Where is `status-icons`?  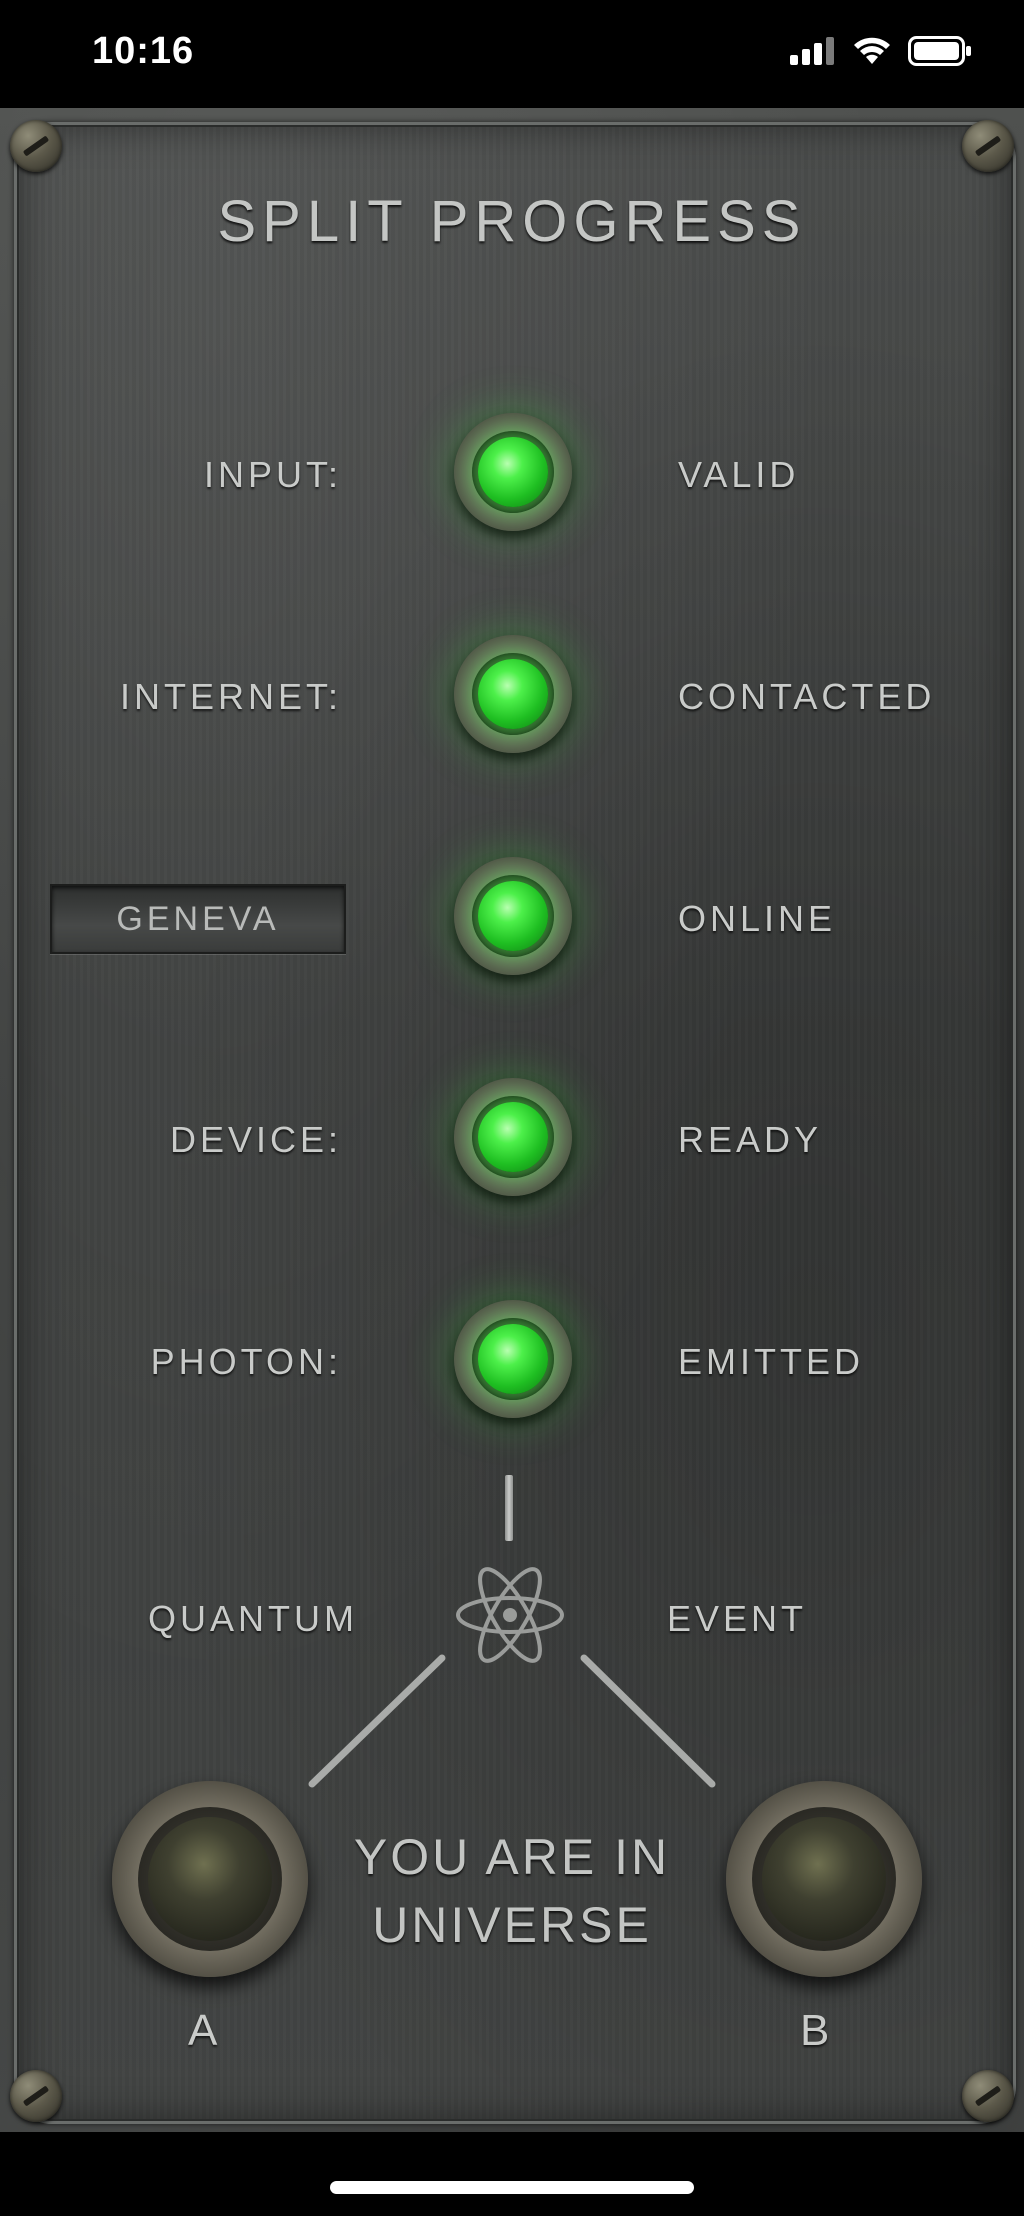
status-icons is located at coordinates (881, 51).